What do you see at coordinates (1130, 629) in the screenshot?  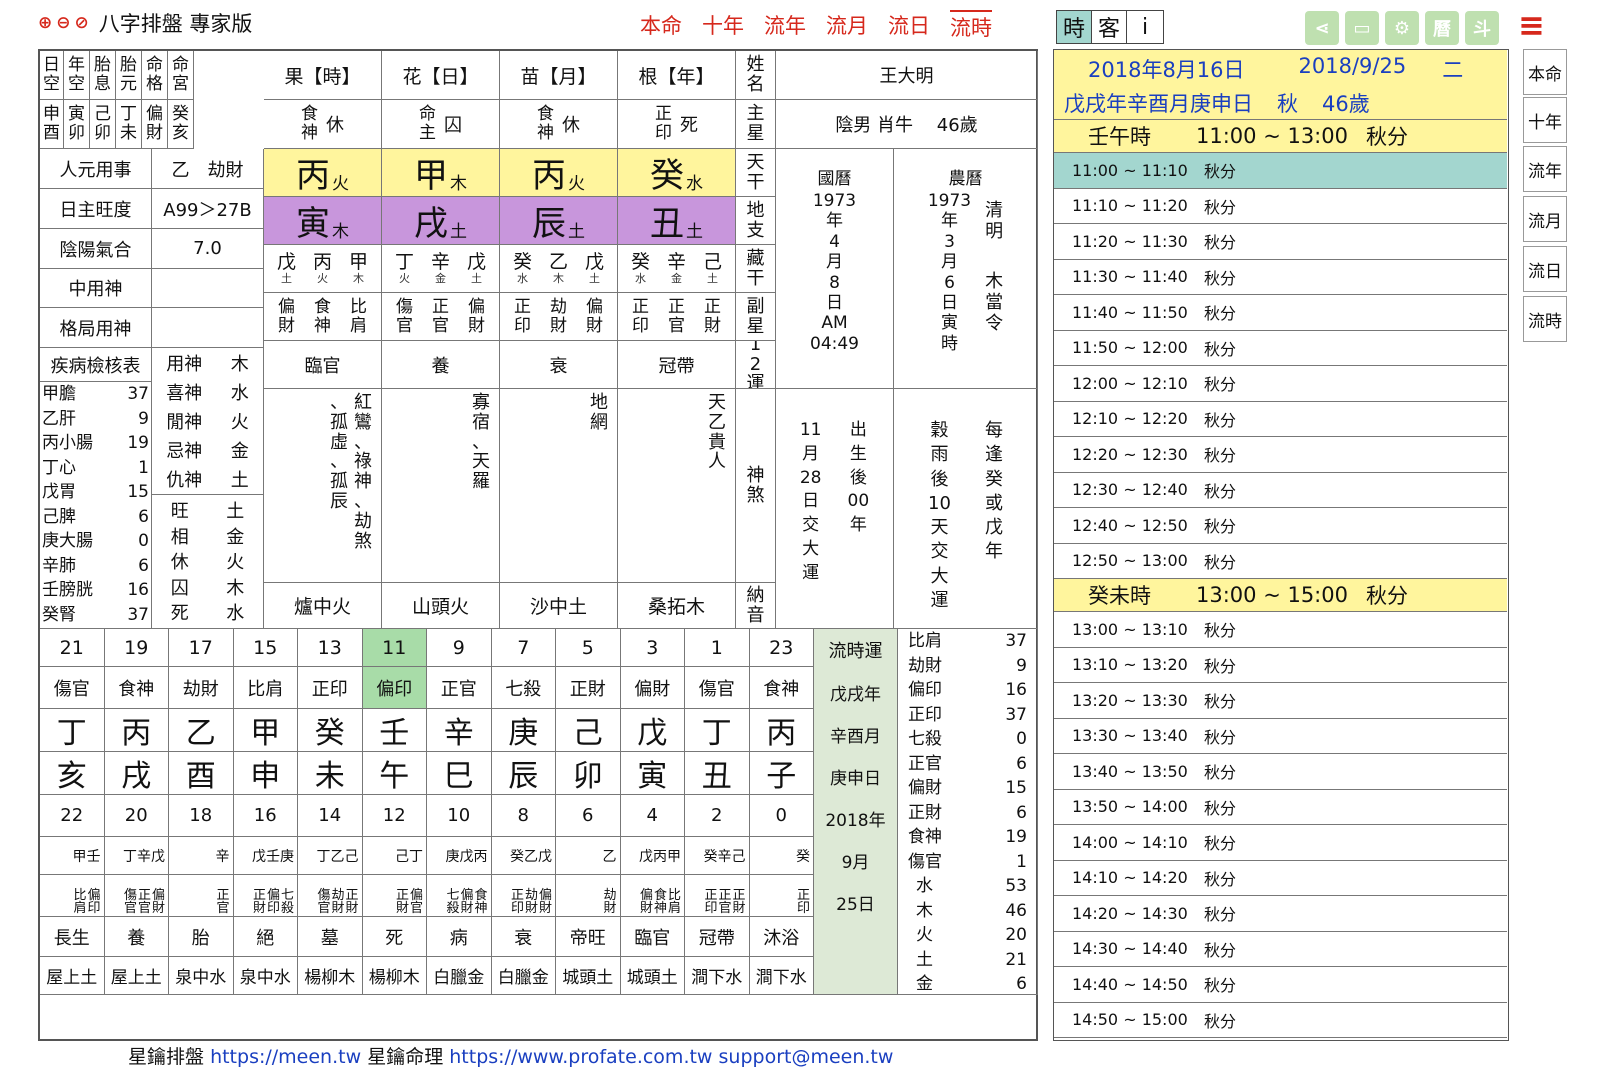 I see `hour-range: 13:00 ~ 13:10` at bounding box center [1130, 629].